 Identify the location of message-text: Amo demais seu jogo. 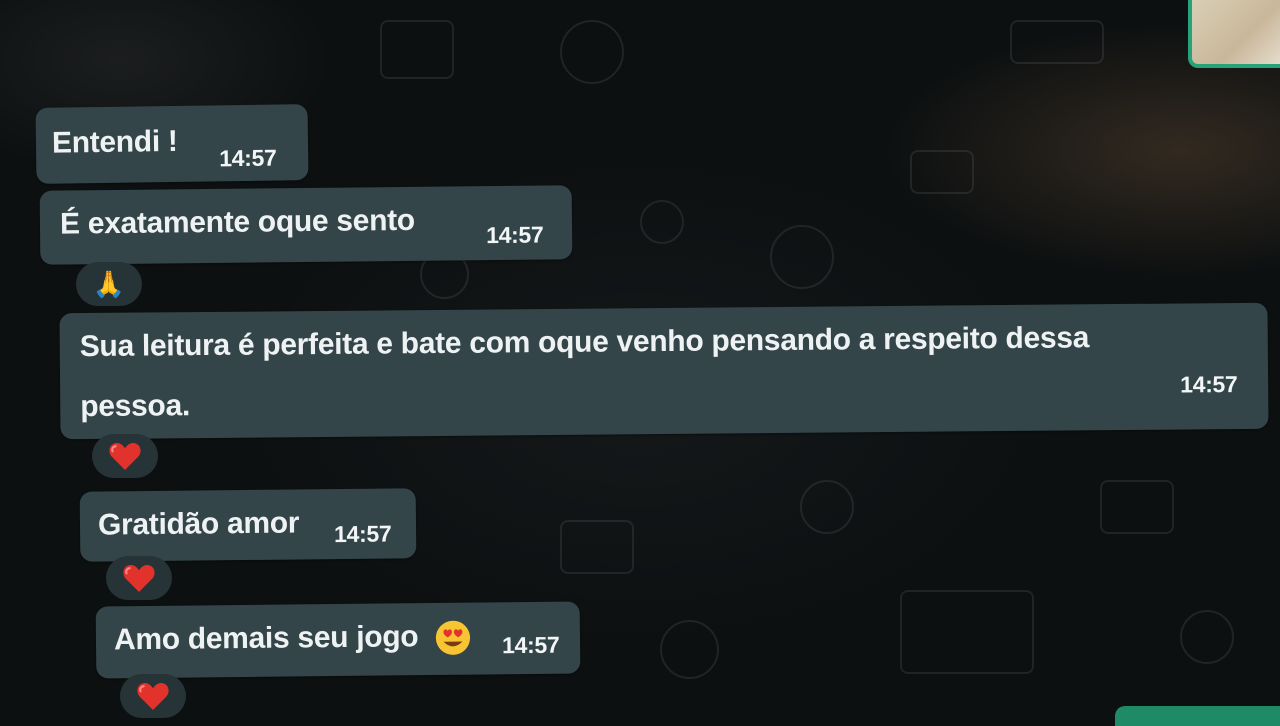
(293, 639).